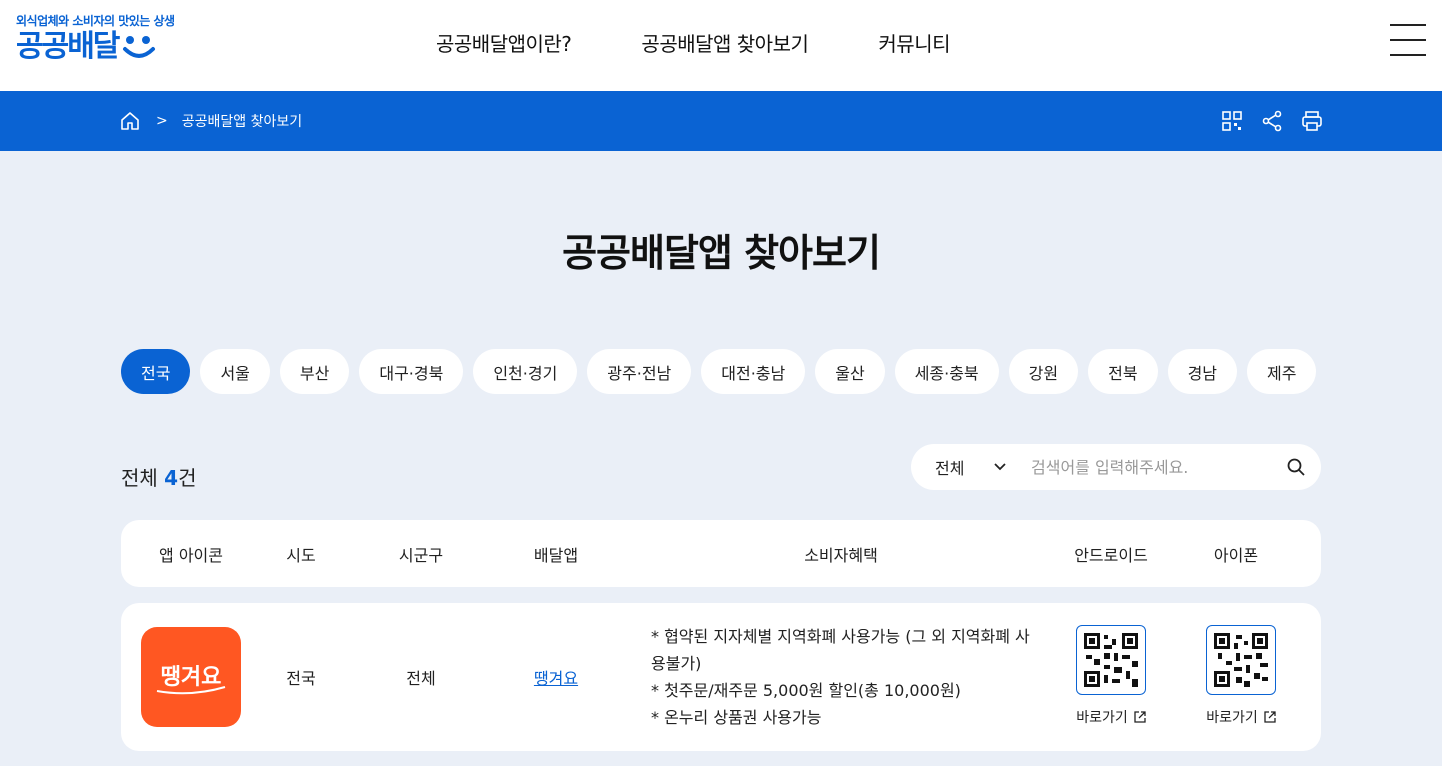  Describe the element at coordinates (1000, 467) in the screenshot. I see `chevron-down-icon` at that location.